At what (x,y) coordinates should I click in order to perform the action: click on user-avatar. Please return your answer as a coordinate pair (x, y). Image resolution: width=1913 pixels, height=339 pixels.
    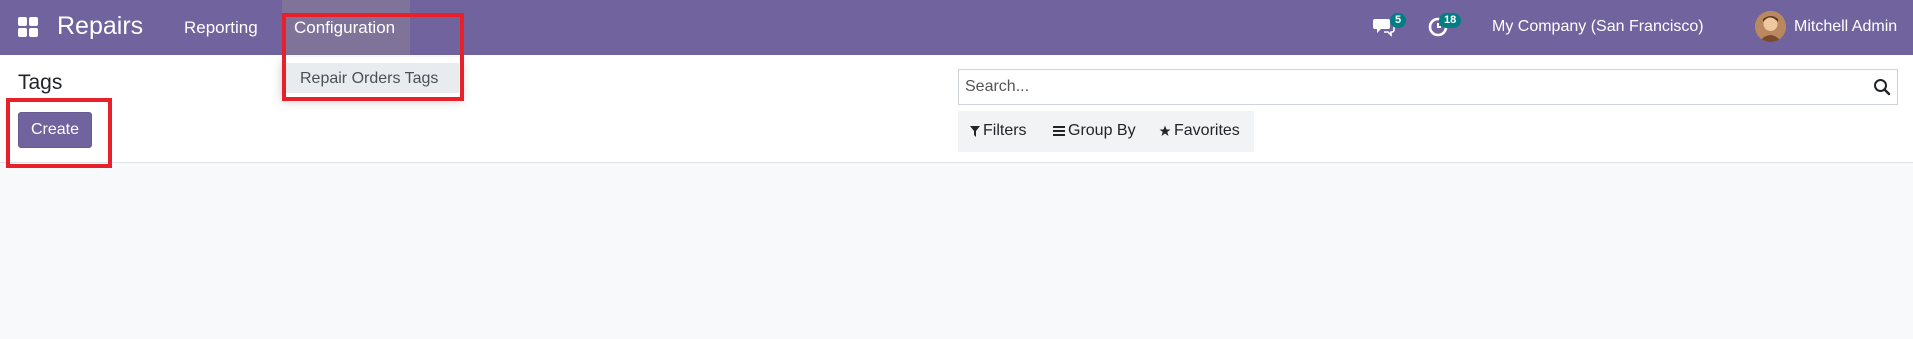
    Looking at the image, I should click on (1770, 26).